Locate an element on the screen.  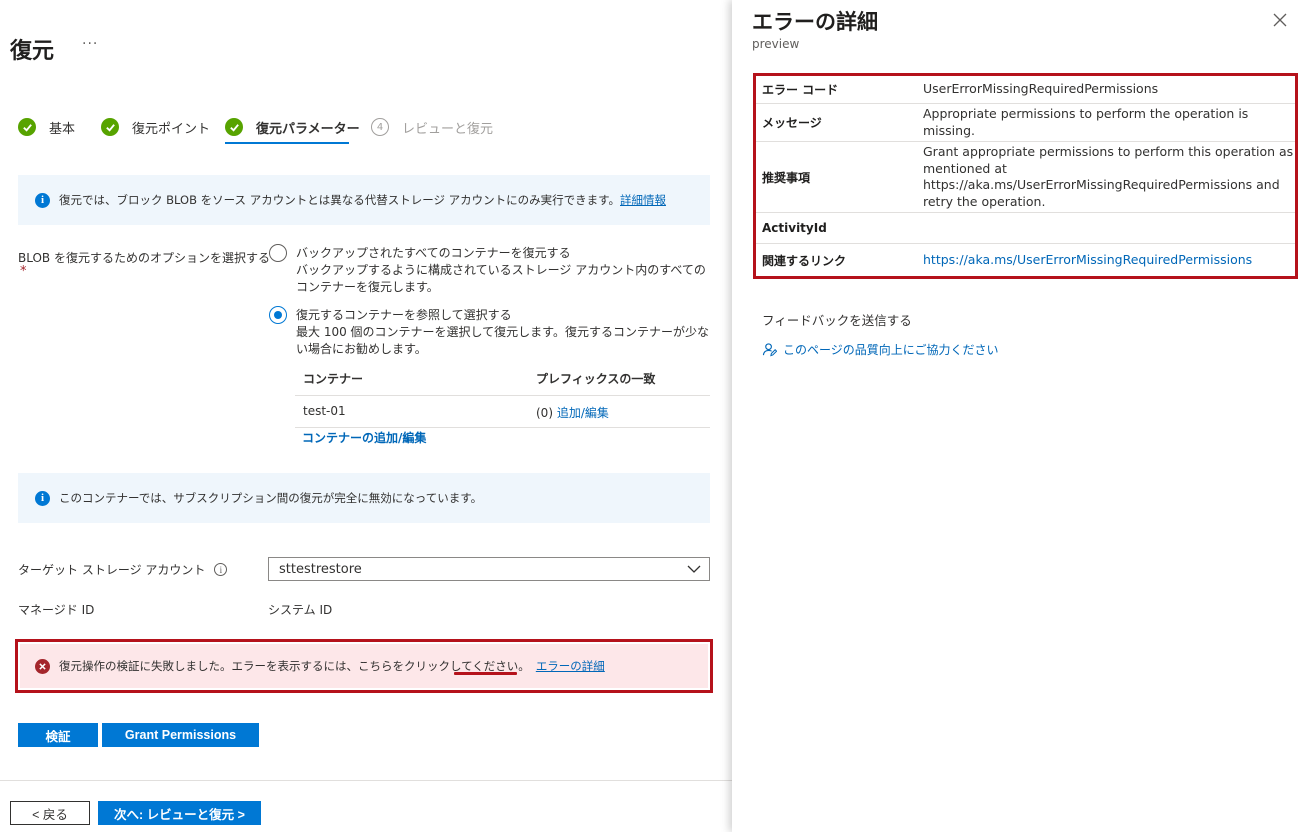
step-label: 復元パラメーター is located at coordinates (308, 129).